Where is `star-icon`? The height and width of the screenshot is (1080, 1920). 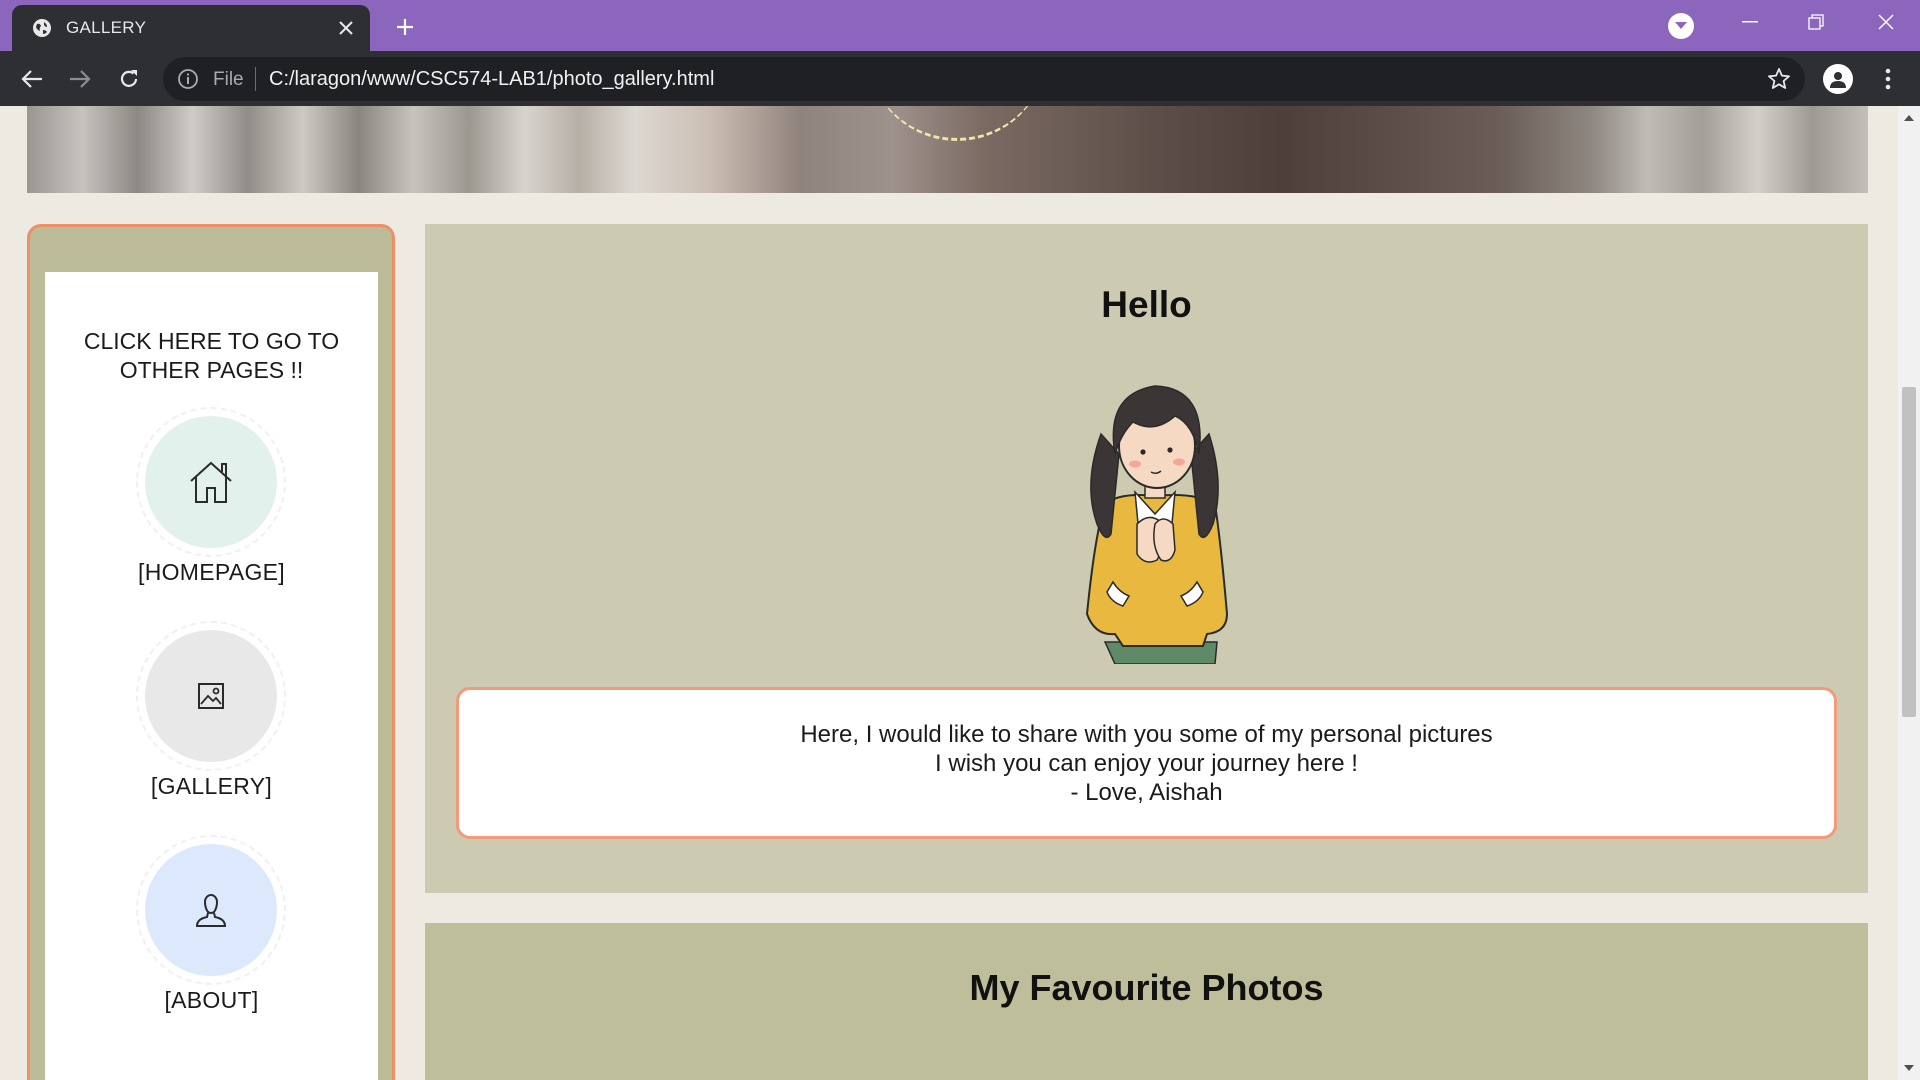
star-icon is located at coordinates (1779, 79).